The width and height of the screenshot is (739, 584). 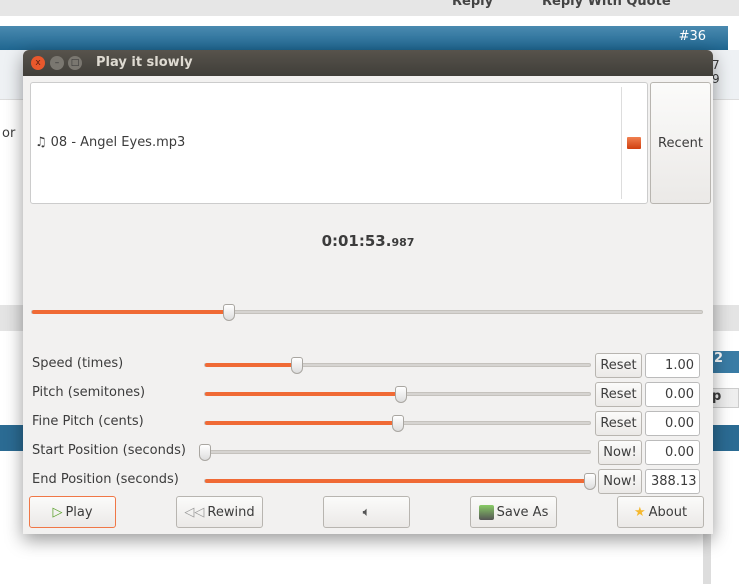 What do you see at coordinates (672, 481) in the screenshot?
I see `control-value: 388.13` at bounding box center [672, 481].